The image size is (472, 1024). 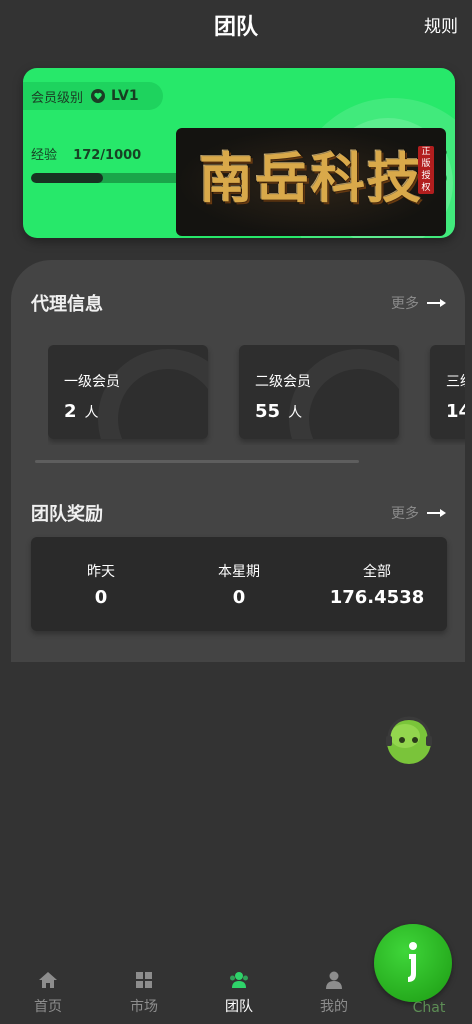 I want to click on agent-more-link: 更多, so click(x=419, y=303).